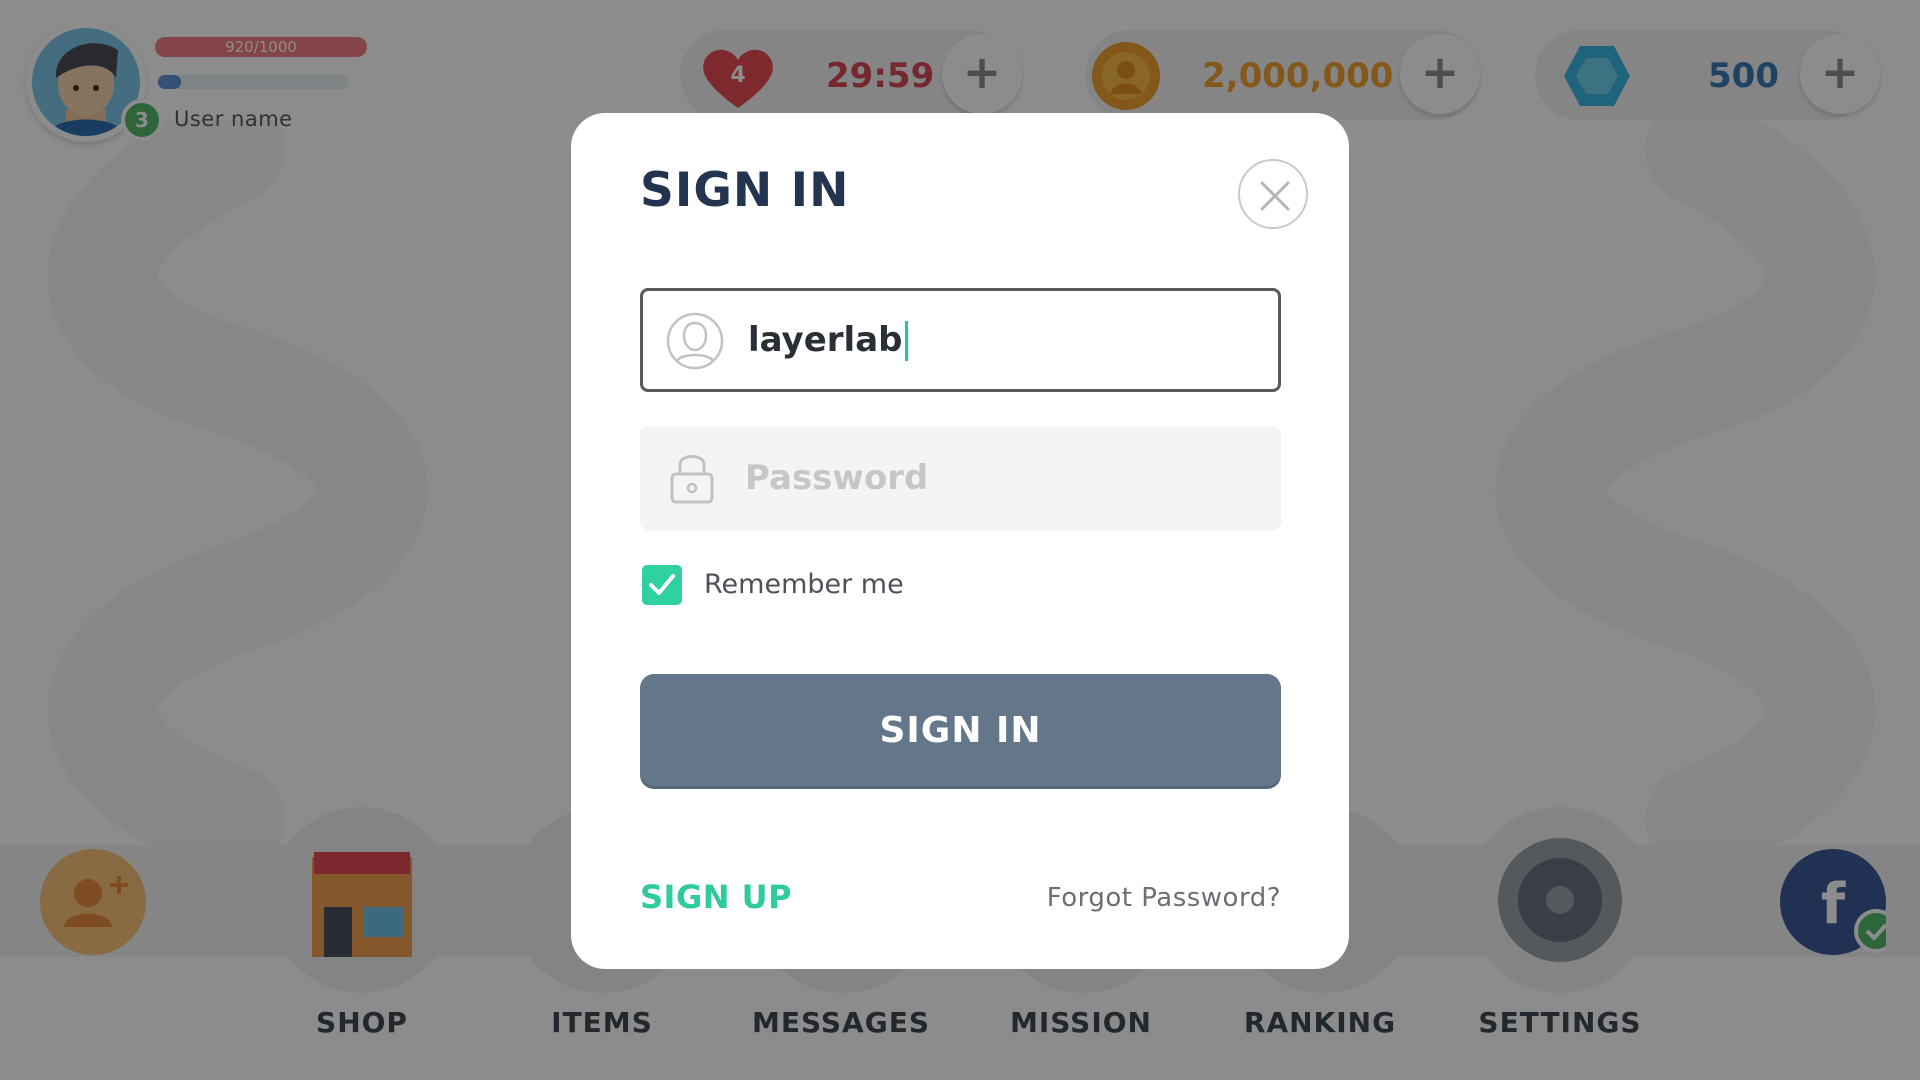 This screenshot has width=1920, height=1080. I want to click on password-field, so click(960, 478).